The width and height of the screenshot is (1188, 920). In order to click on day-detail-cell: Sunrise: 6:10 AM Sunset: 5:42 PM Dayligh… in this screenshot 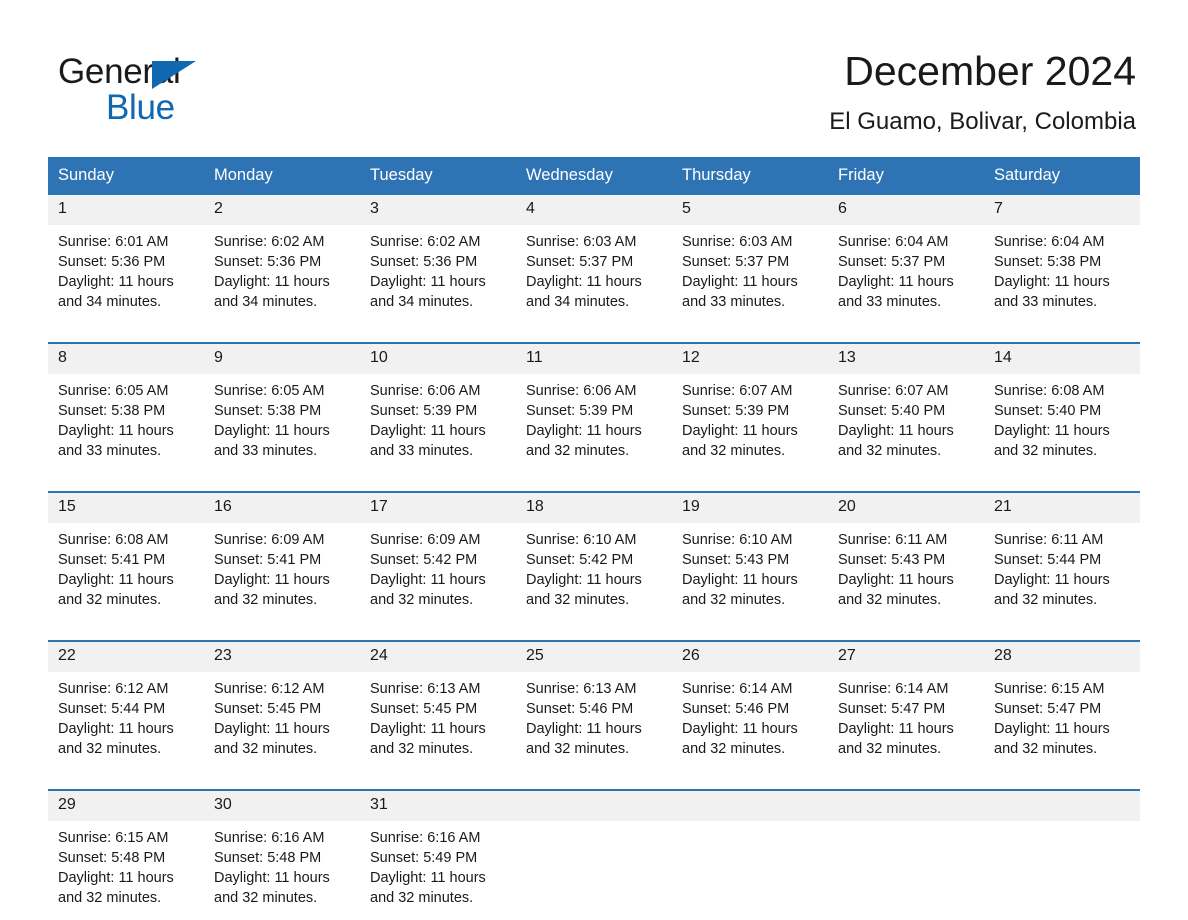, I will do `click(594, 572)`.